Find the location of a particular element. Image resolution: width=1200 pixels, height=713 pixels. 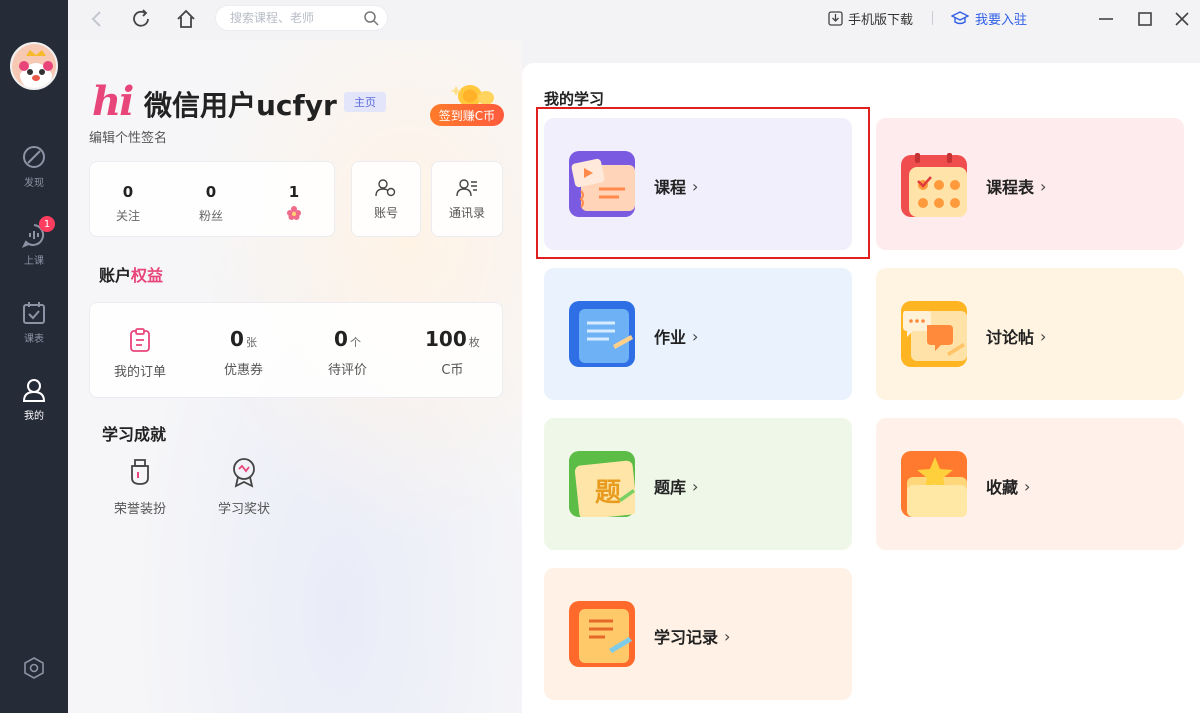

avatar is located at coordinates (34, 66).